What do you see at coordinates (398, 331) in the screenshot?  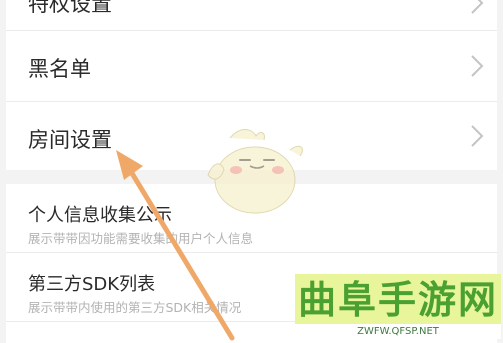 I see `watermark-url: ZWFW.QFSP.NET` at bounding box center [398, 331].